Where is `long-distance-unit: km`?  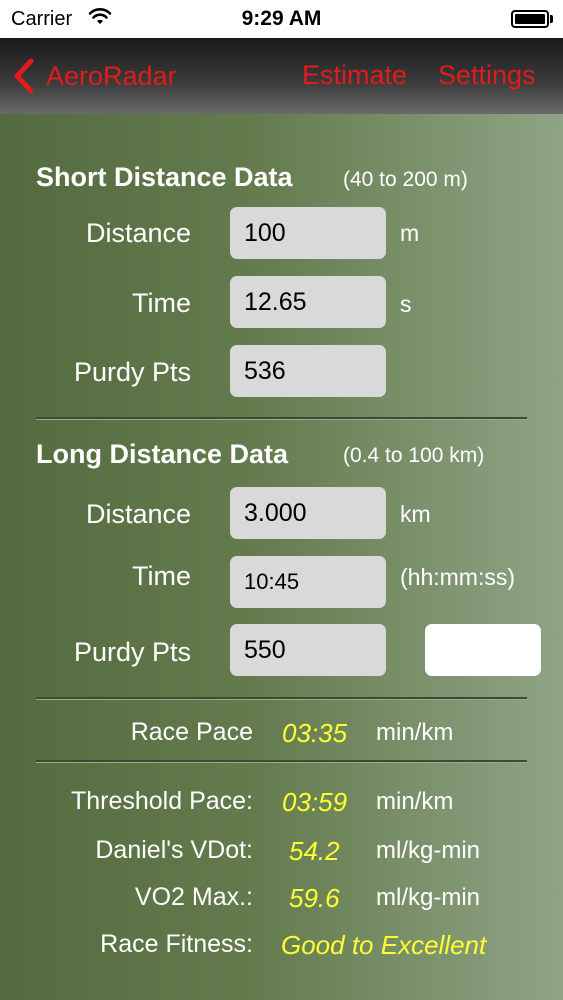
long-distance-unit: km is located at coordinates (415, 514).